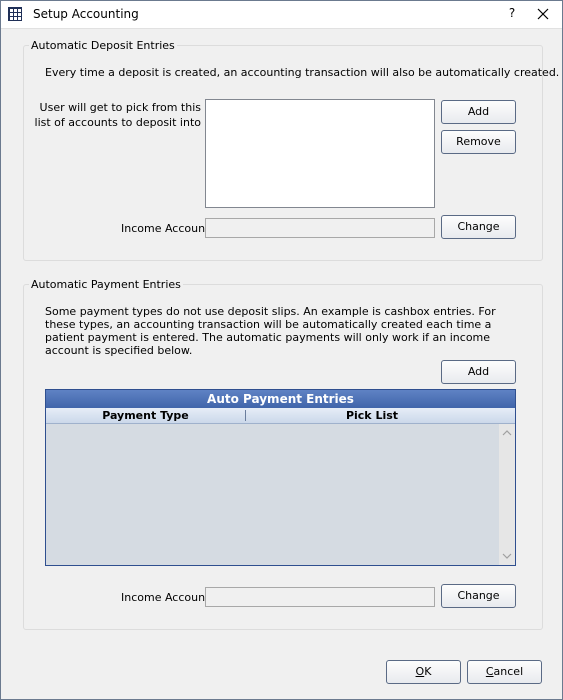 The width and height of the screenshot is (563, 700). Describe the element at coordinates (320, 597) in the screenshot. I see `payment-income-account-field` at that location.